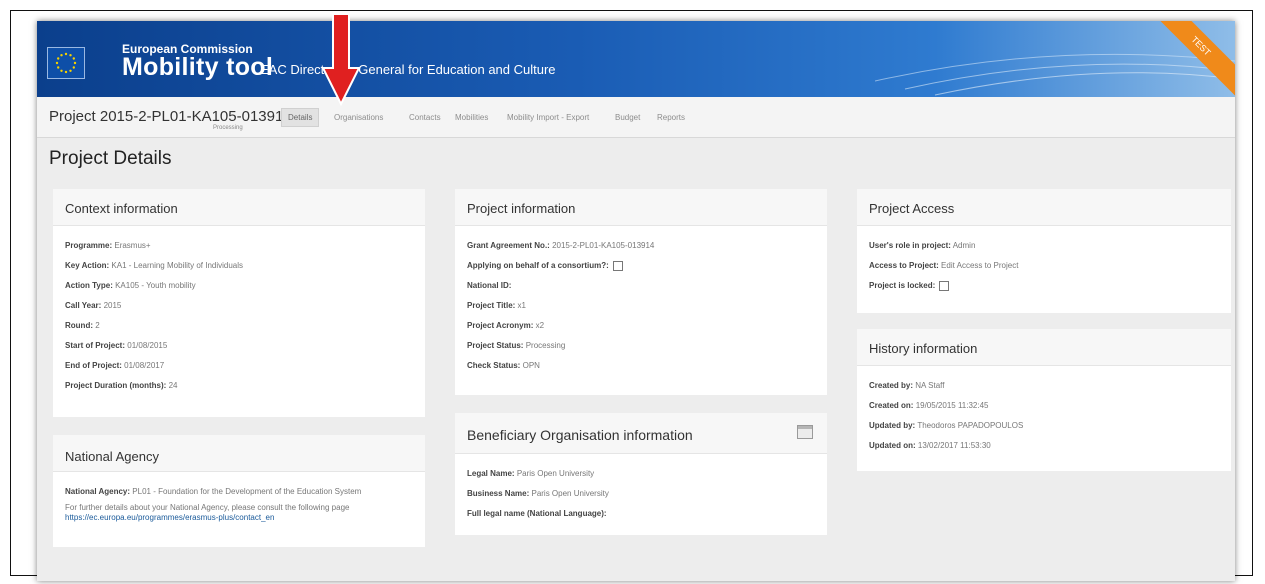 This screenshot has width=1265, height=584. I want to click on field-label: Created on:, so click(891, 405).